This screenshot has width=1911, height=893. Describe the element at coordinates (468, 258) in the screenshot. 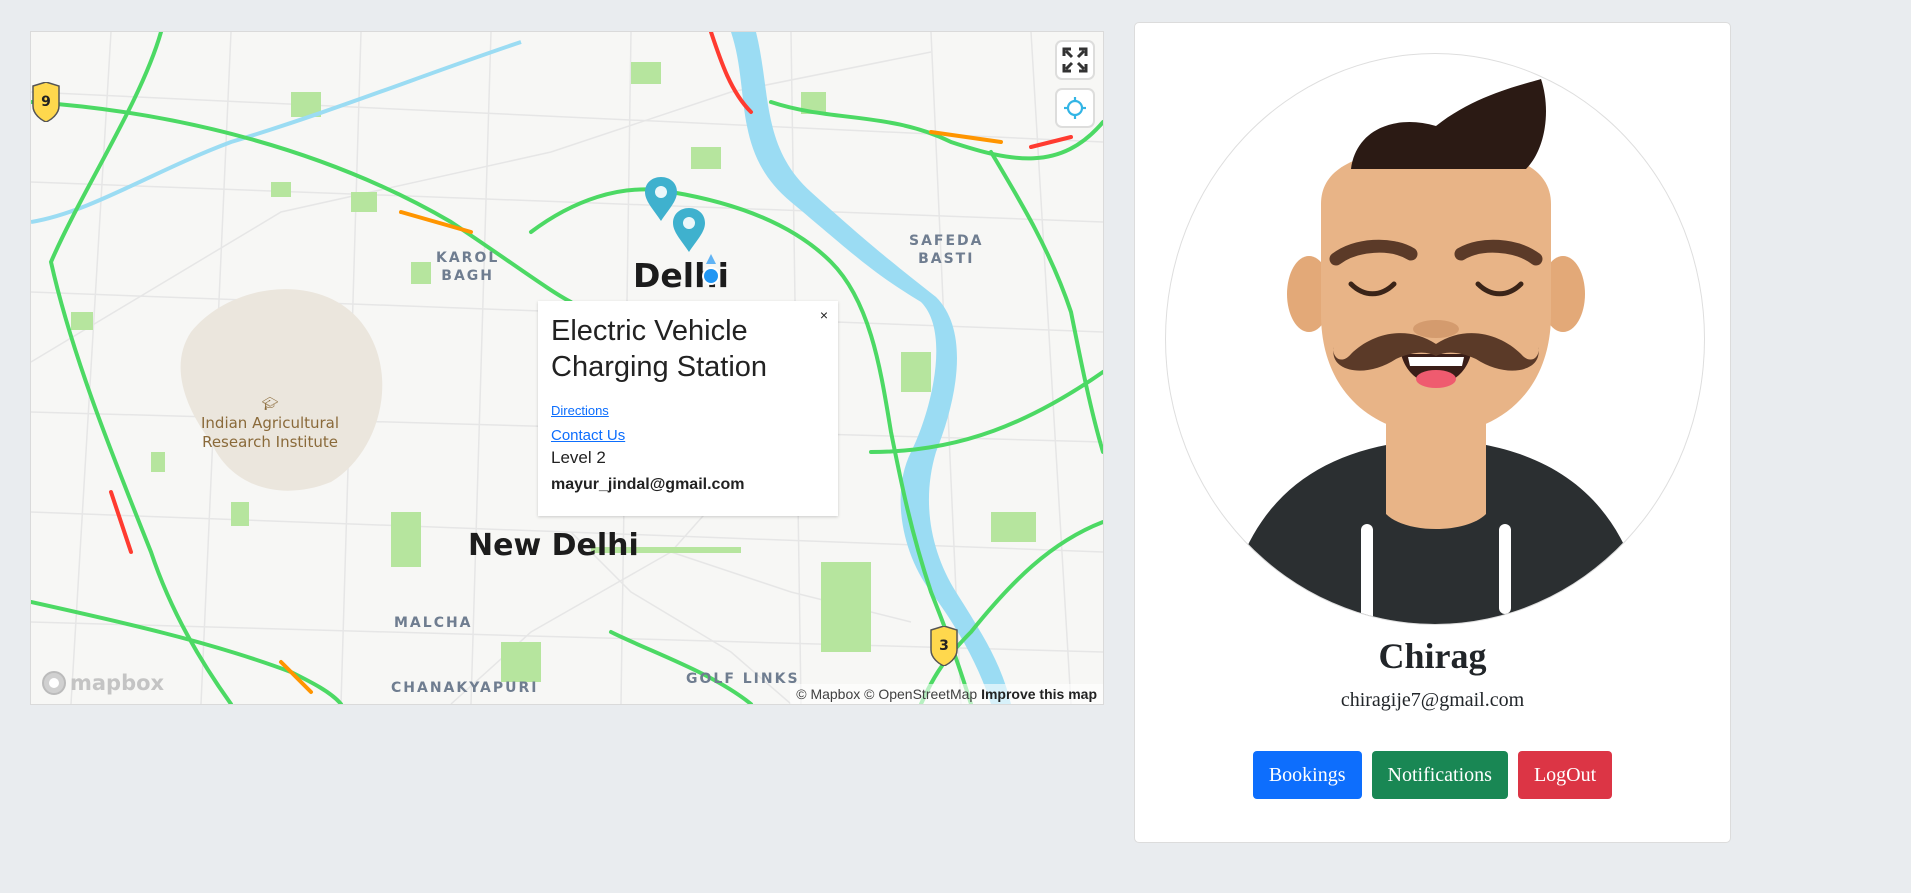

I see `label-karol-bagh-line1: KAROL` at that location.